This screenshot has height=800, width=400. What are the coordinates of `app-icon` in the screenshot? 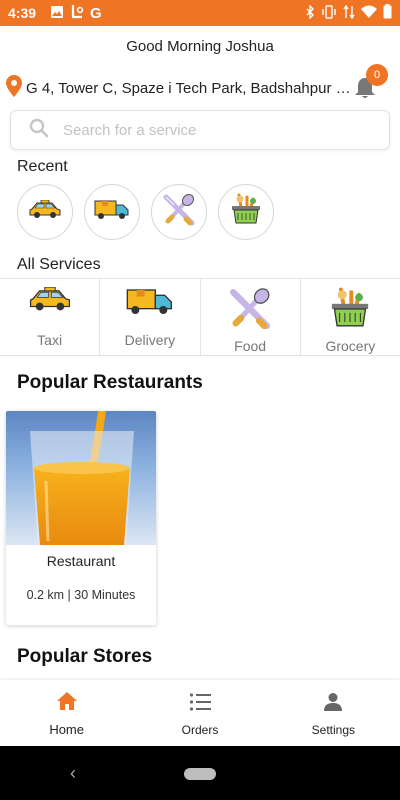 It's located at (77, 13).